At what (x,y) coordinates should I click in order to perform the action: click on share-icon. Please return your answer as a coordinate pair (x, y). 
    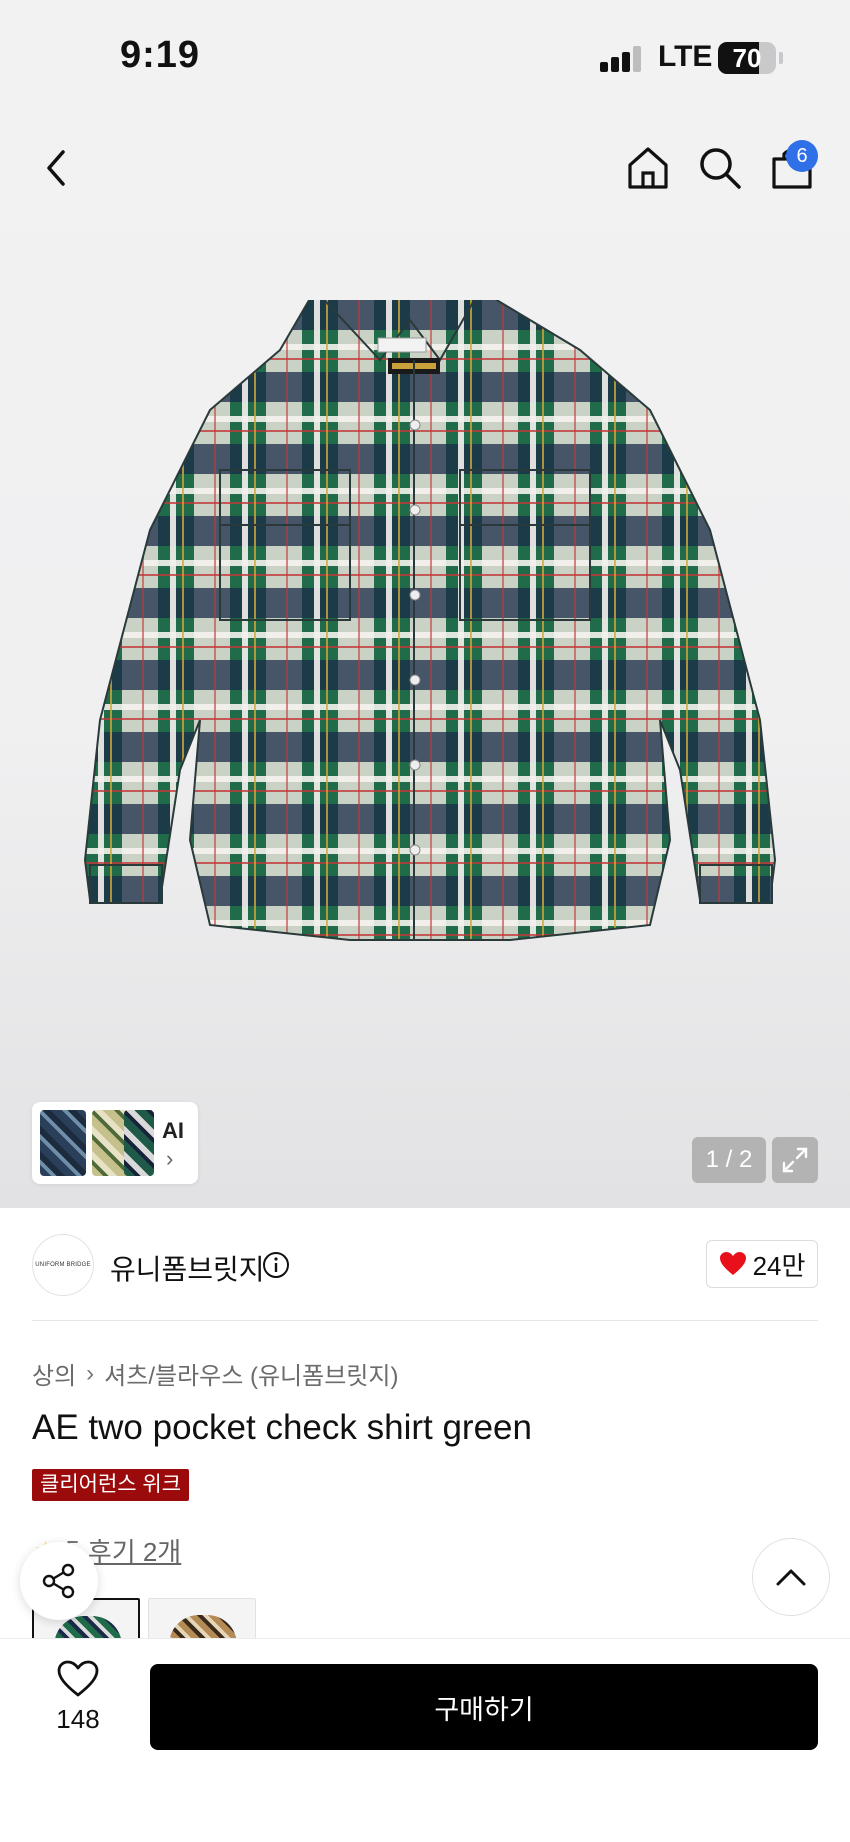
    Looking at the image, I should click on (58, 1581).